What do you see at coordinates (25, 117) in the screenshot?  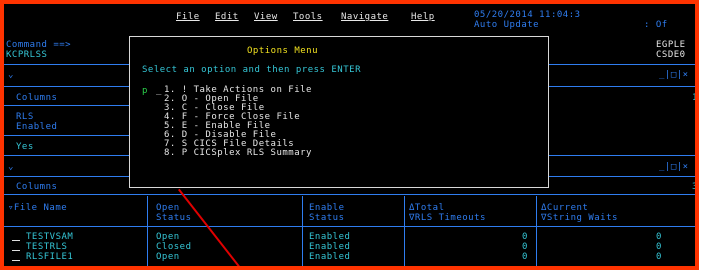 I see `rls-label: RLS` at bounding box center [25, 117].